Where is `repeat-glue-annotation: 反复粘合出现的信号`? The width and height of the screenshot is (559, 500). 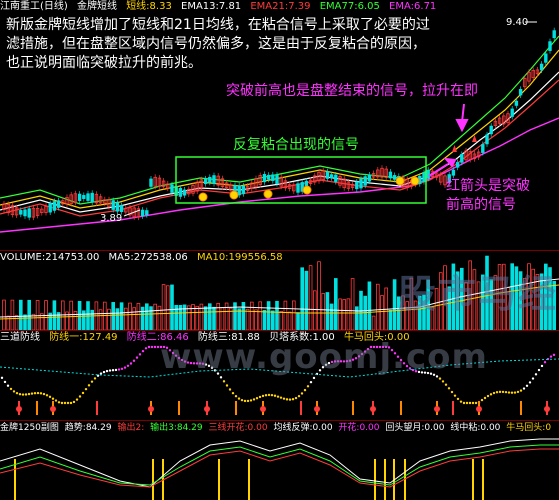
repeat-glue-annotation: 反复粘合出现的信号 is located at coordinates (296, 145).